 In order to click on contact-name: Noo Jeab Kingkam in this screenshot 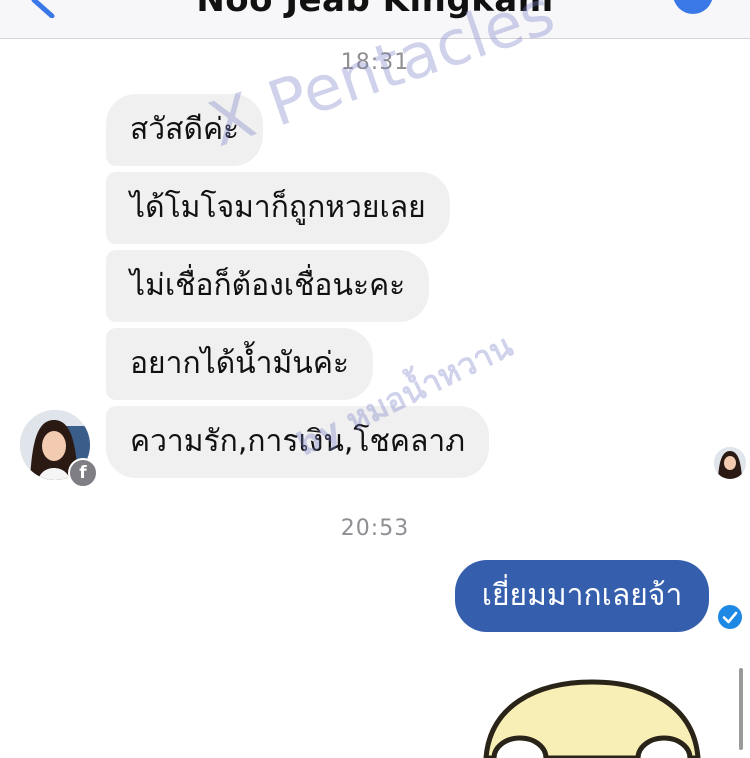, I will do `click(375, 10)`.